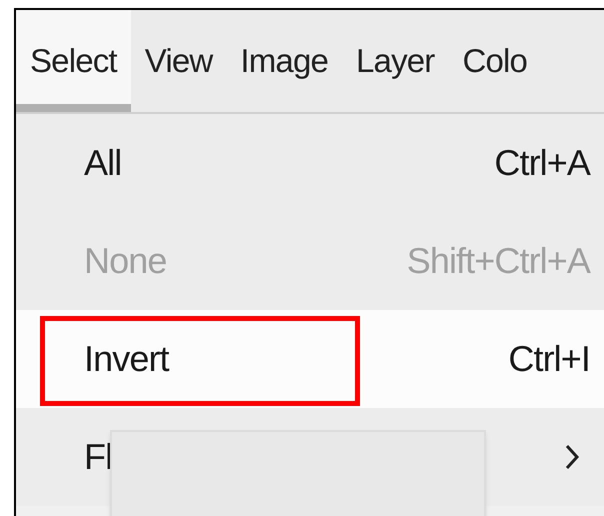 The image size is (604, 516). I want to click on menu-item-label: Invert, so click(126, 359).